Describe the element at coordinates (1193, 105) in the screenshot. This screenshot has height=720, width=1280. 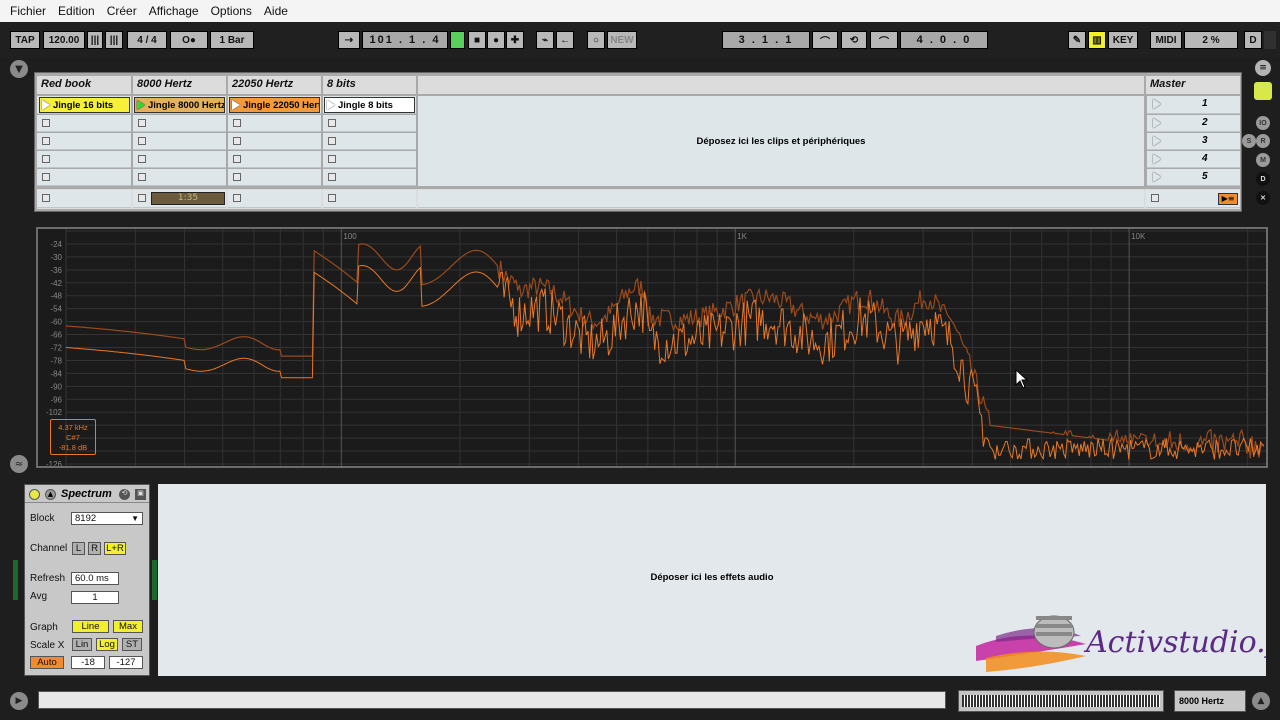
I see `scene-1: 1` at that location.